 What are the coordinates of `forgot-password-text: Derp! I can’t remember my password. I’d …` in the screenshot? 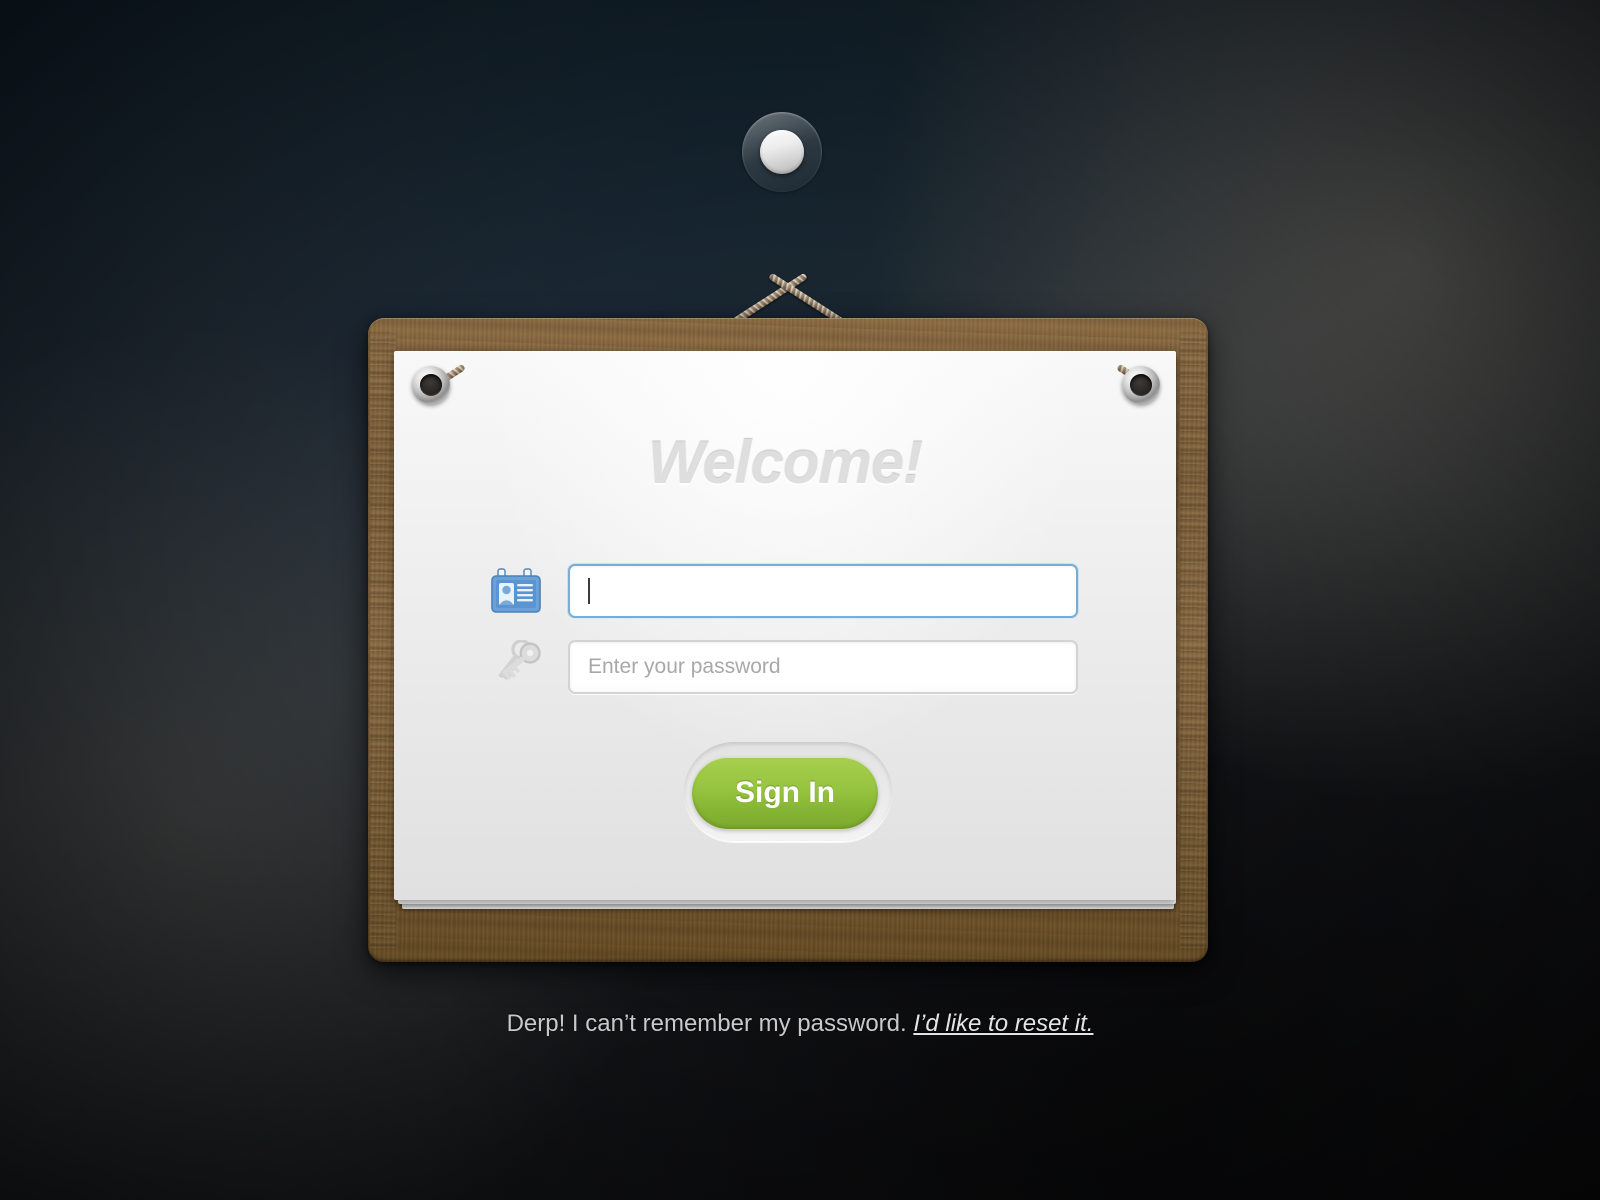 It's located at (800, 1024).